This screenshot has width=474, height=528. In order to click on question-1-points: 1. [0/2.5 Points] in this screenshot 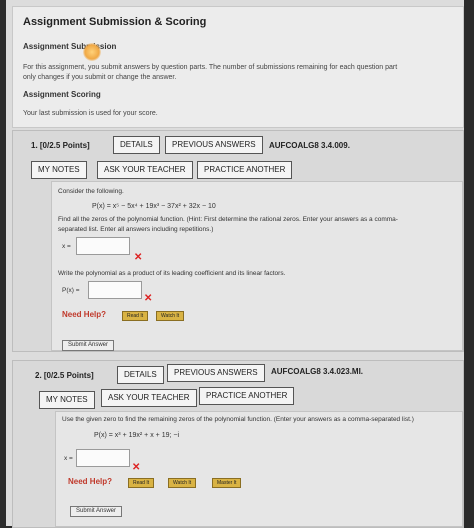, I will do `click(60, 145)`.